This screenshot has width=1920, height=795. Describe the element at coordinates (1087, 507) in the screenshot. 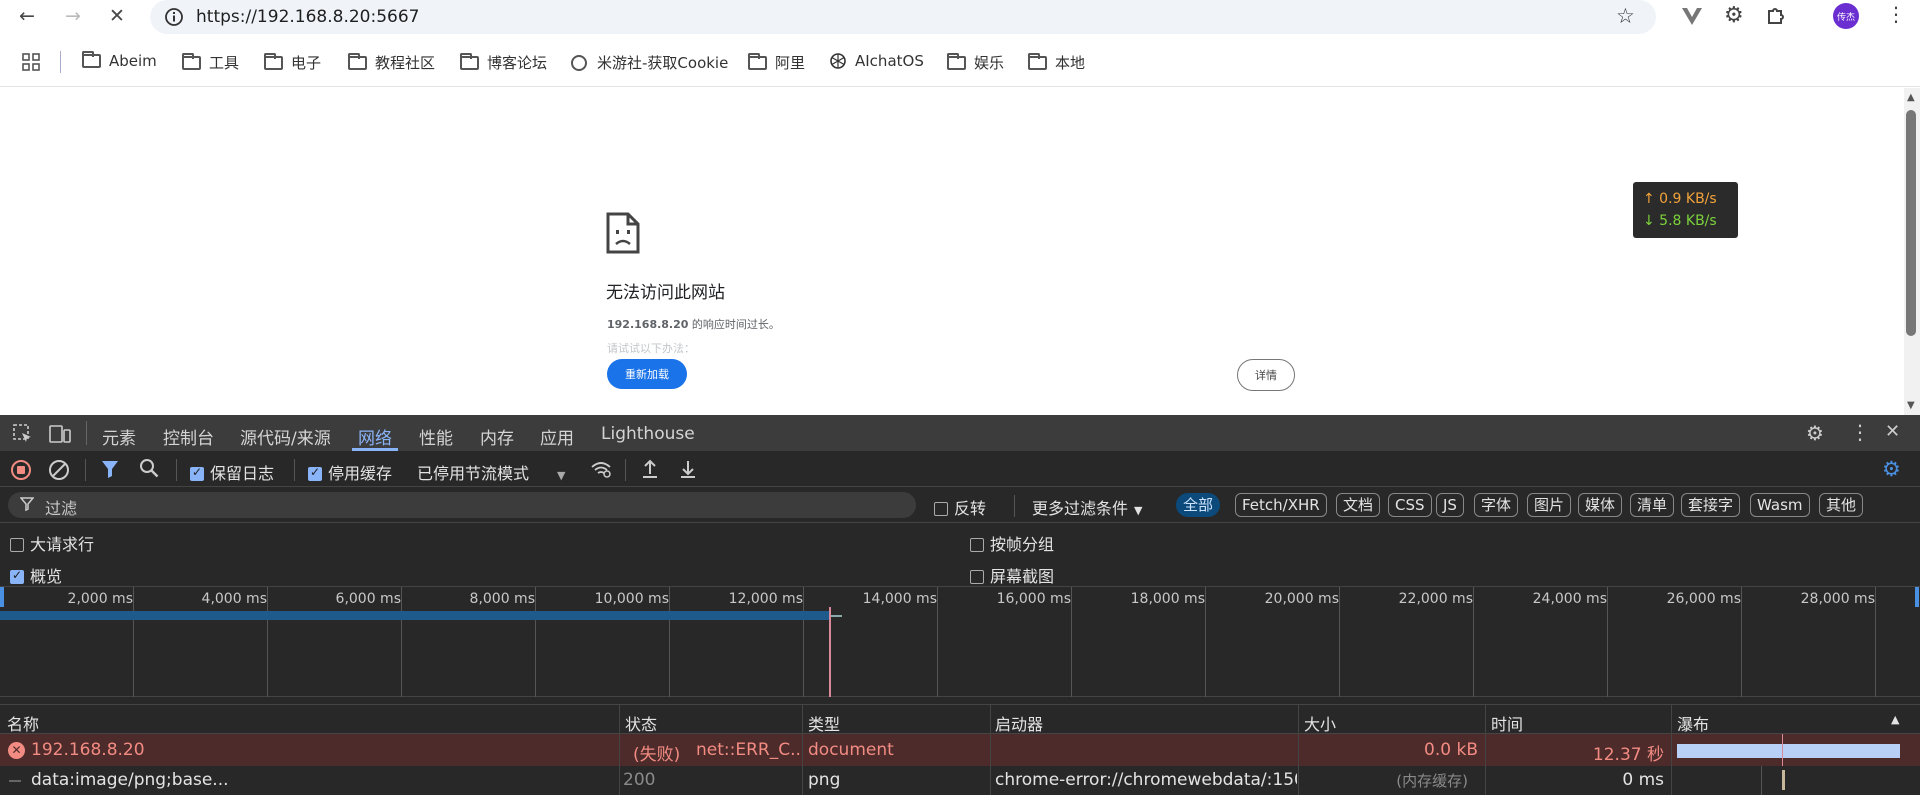

I see `more-filters-dropdown: 更多过滤条件 ▼` at that location.